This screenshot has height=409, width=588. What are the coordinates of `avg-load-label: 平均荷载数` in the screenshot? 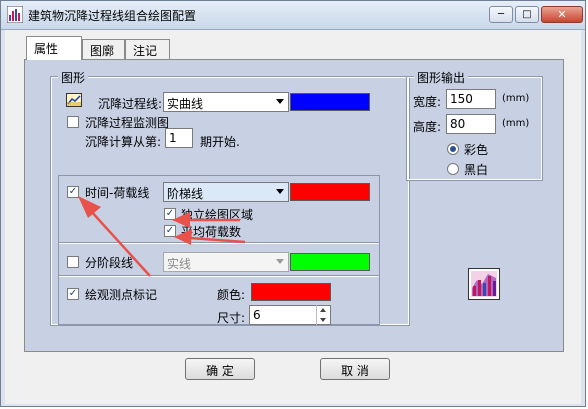 It's located at (211, 232).